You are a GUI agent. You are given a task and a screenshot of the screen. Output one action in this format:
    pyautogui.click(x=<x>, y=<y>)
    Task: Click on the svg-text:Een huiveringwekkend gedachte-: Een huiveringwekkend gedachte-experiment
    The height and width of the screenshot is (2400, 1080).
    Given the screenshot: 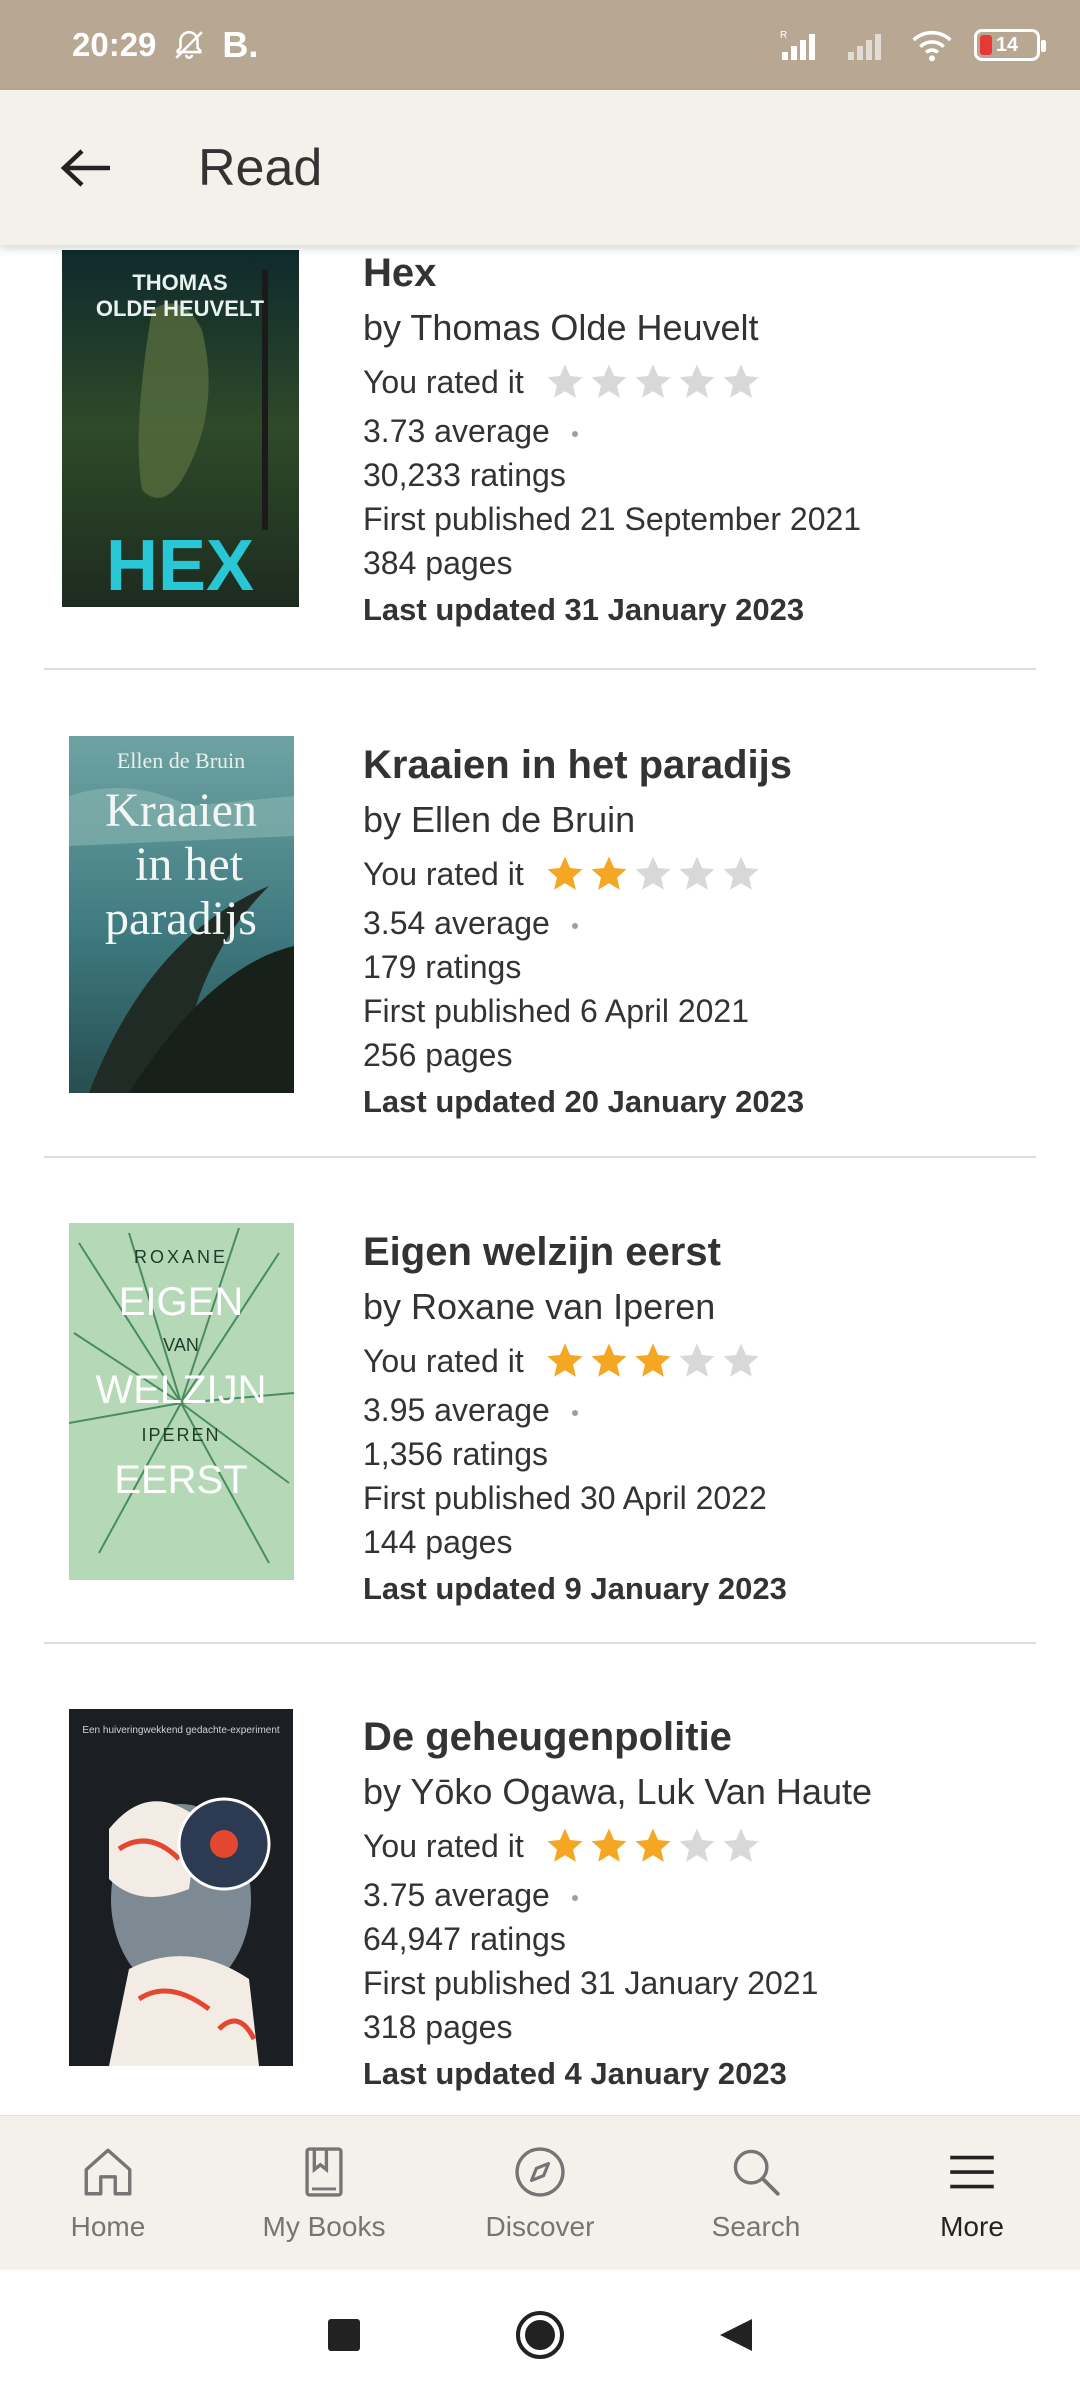 What is the action you would take?
    pyautogui.click(x=181, y=1730)
    